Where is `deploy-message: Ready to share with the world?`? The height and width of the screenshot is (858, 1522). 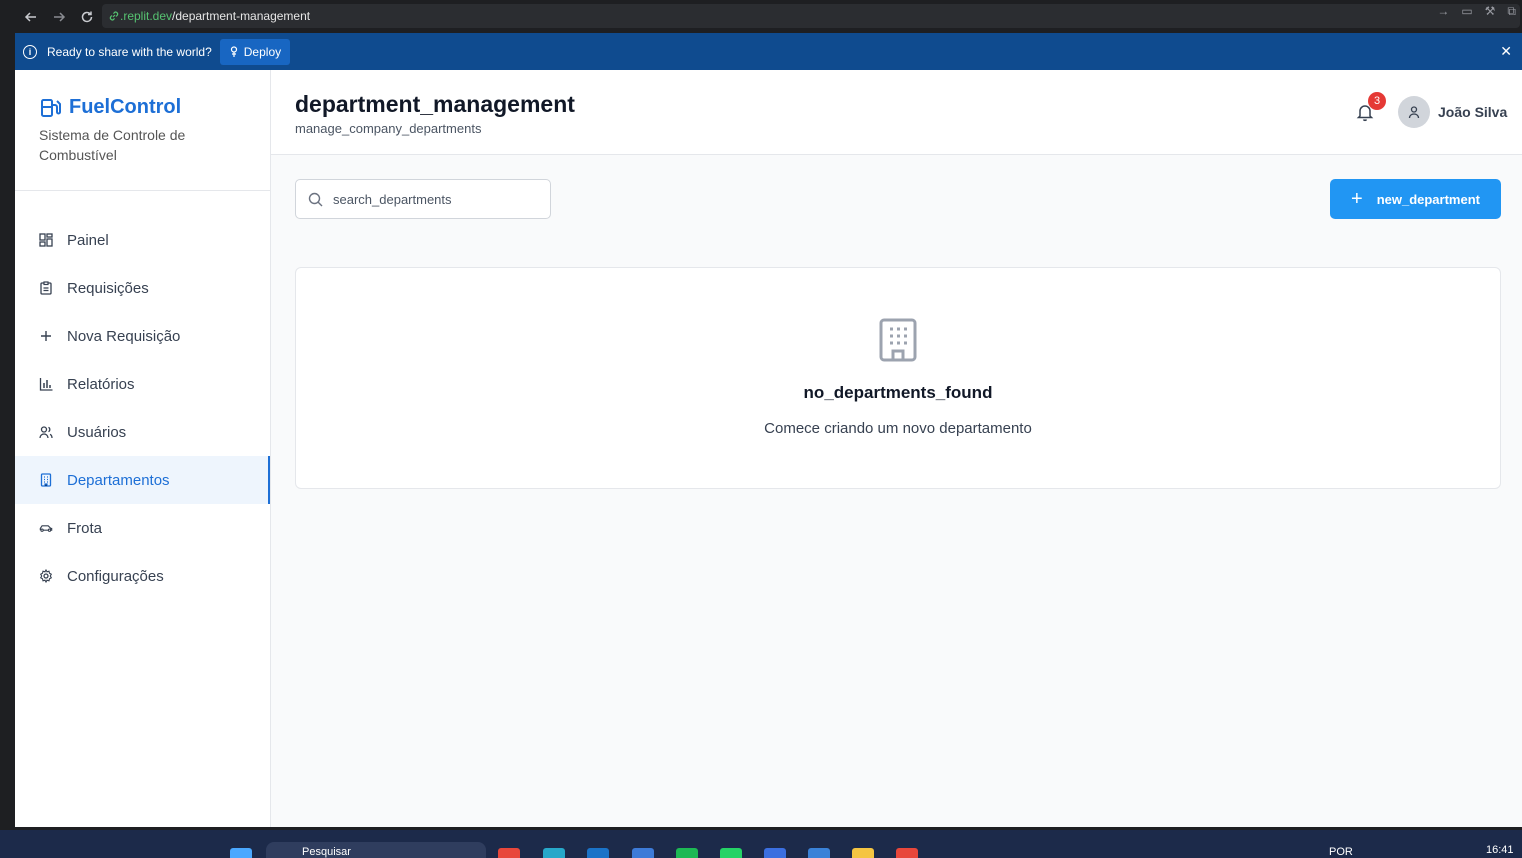
deploy-message: Ready to share with the world? is located at coordinates (129, 51).